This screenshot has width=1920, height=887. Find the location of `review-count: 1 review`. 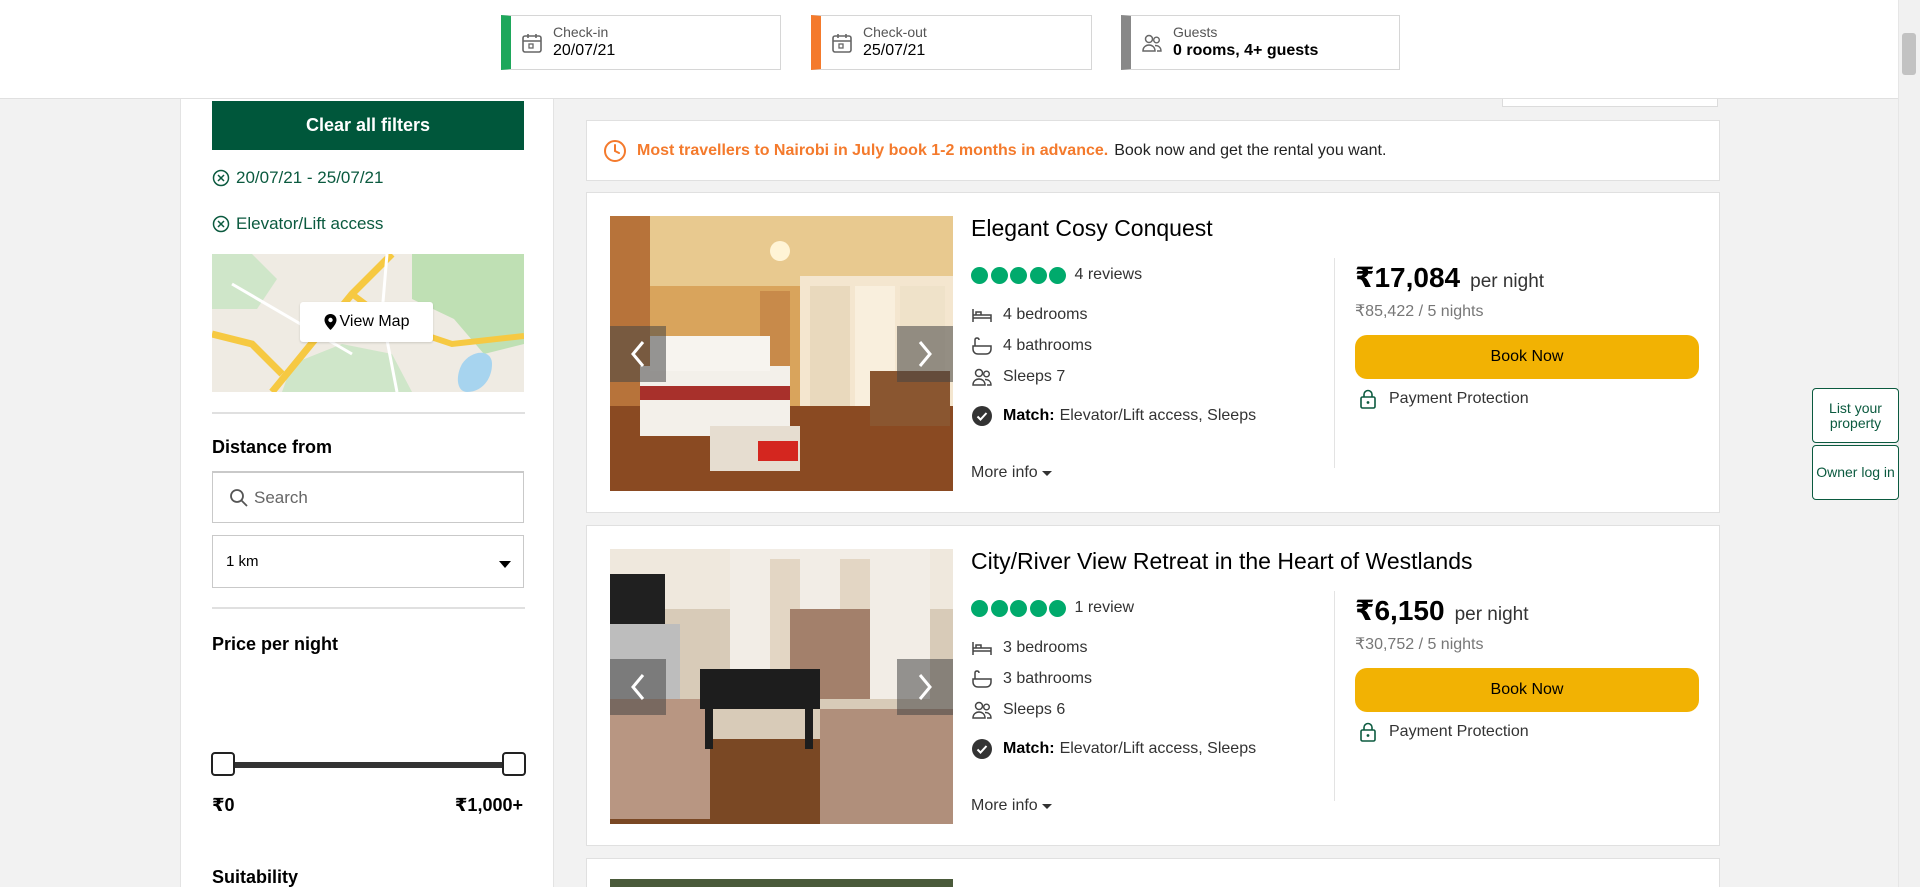

review-count: 1 review is located at coordinates (1105, 608).